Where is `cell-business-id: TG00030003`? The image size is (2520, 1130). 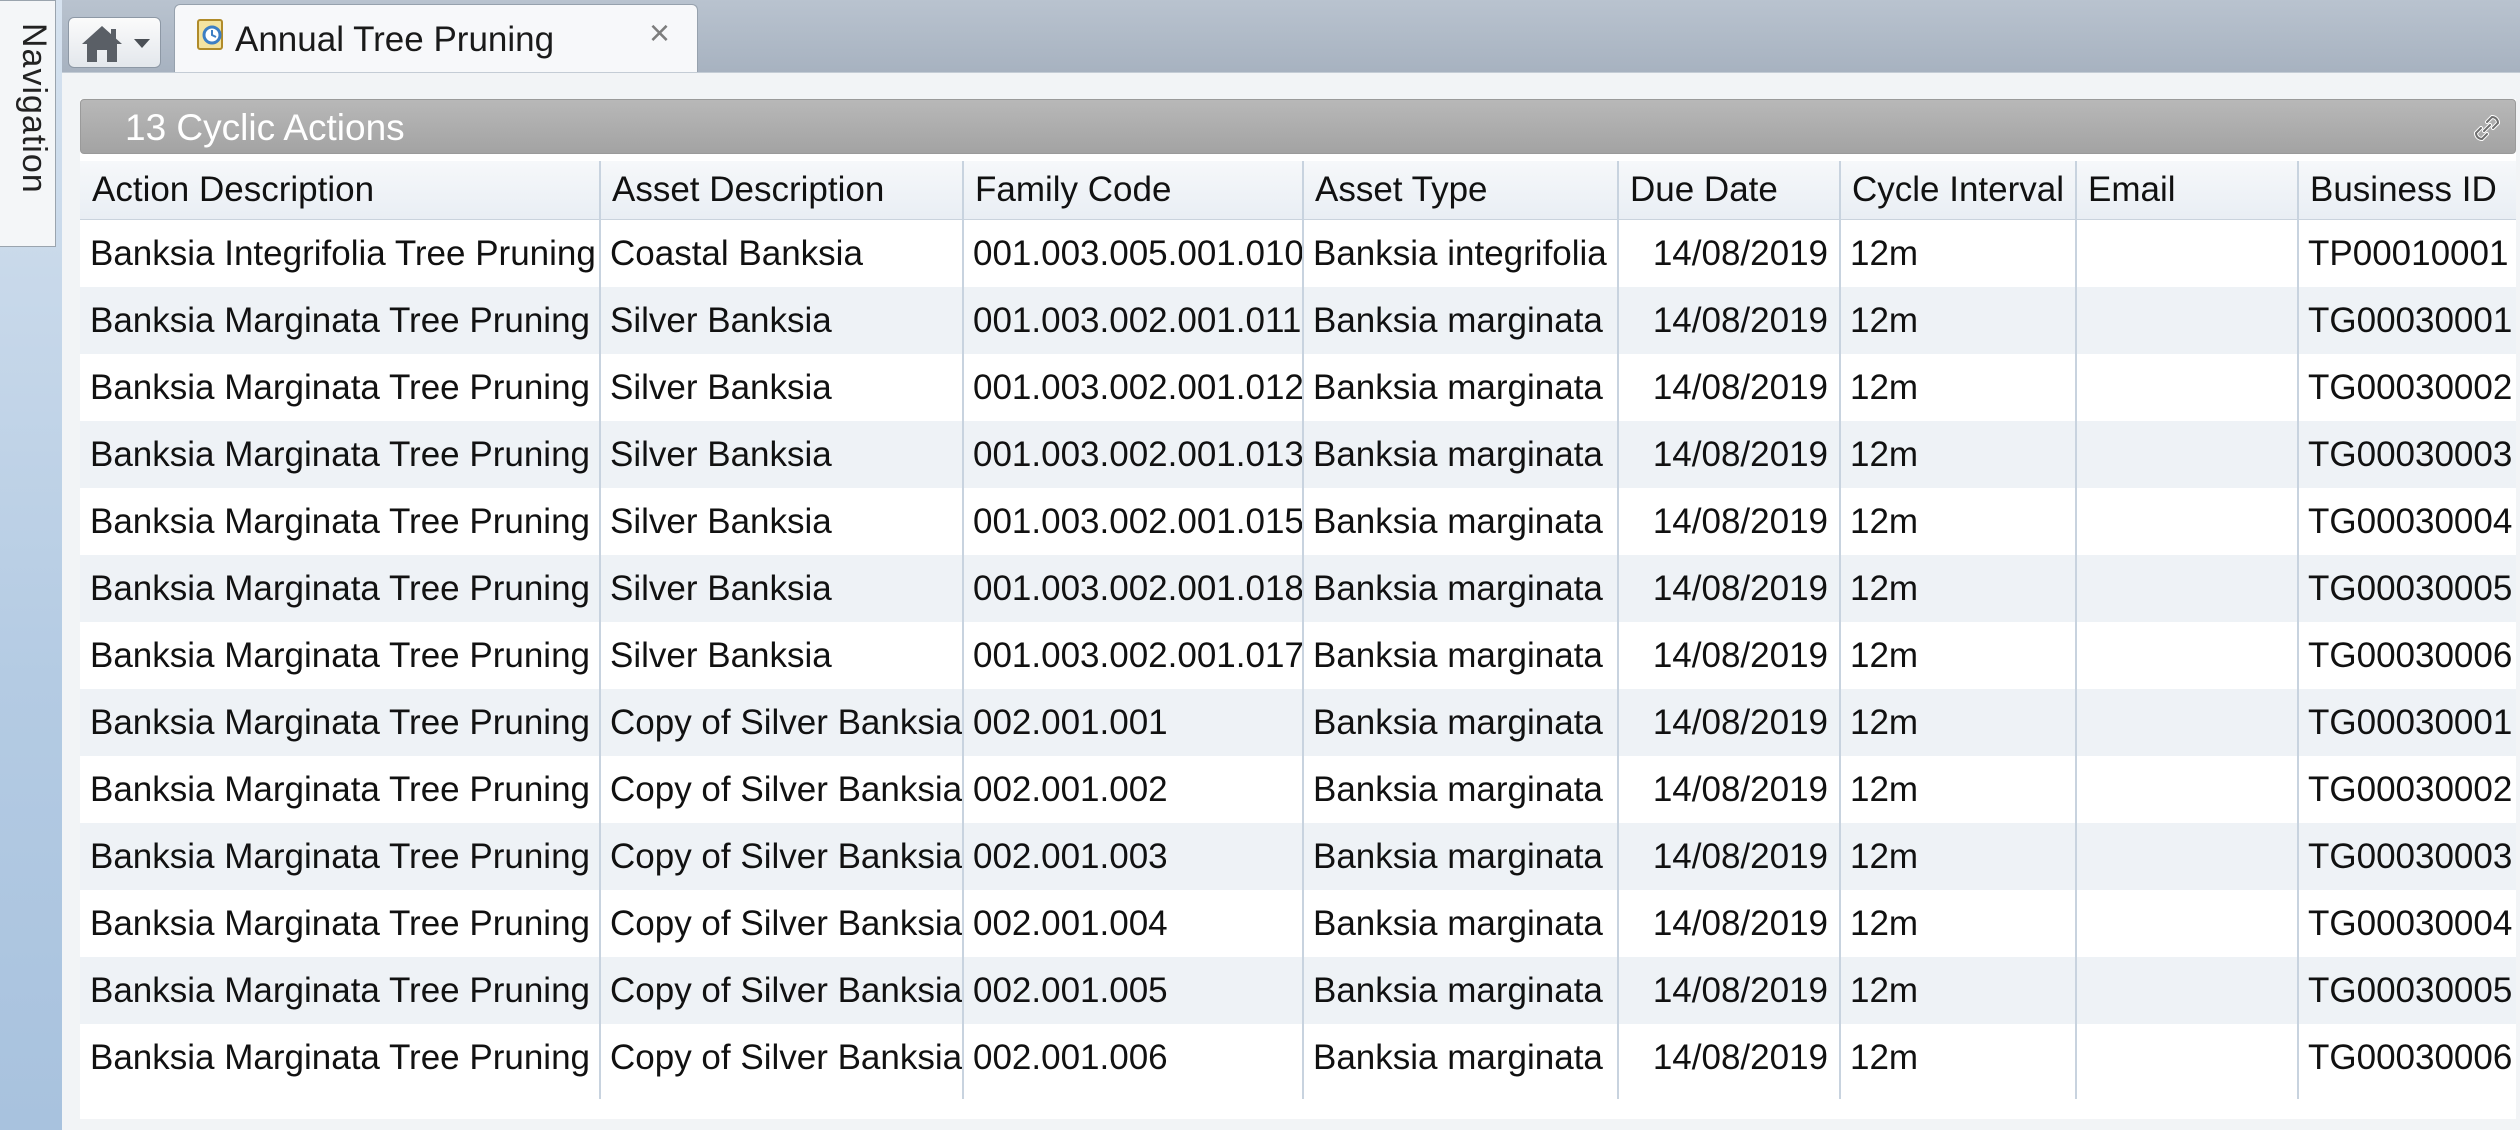 cell-business-id: TG00030003 is located at coordinates (2410, 856).